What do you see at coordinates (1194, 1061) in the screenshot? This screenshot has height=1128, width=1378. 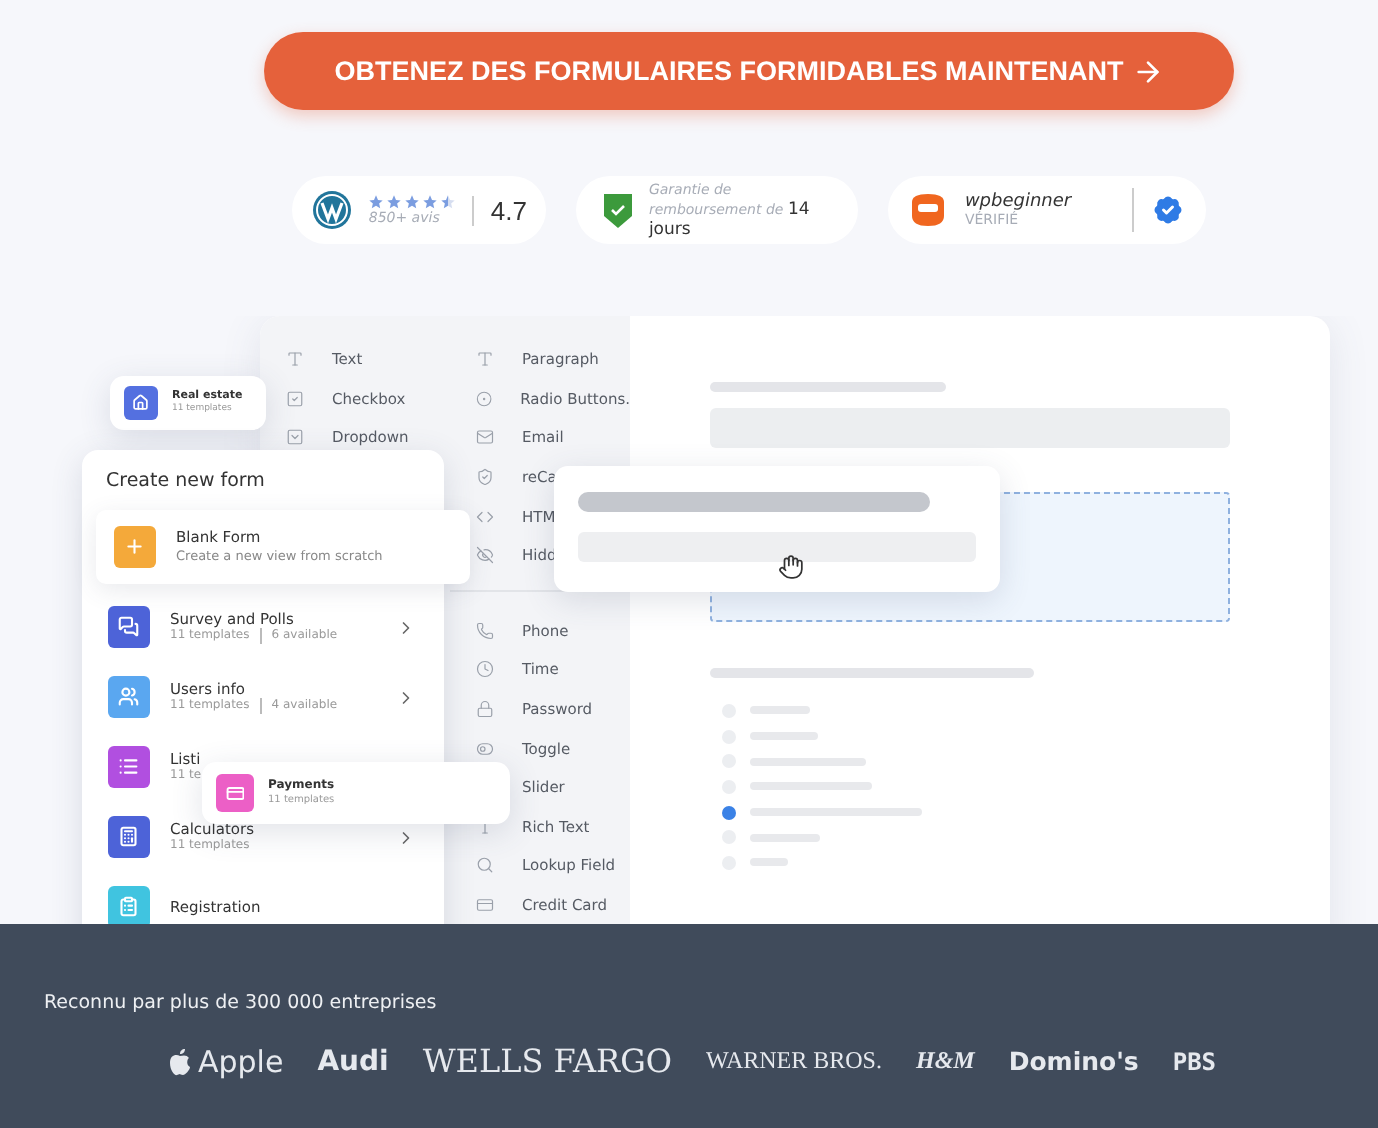 I see `brand-logo: PBS` at bounding box center [1194, 1061].